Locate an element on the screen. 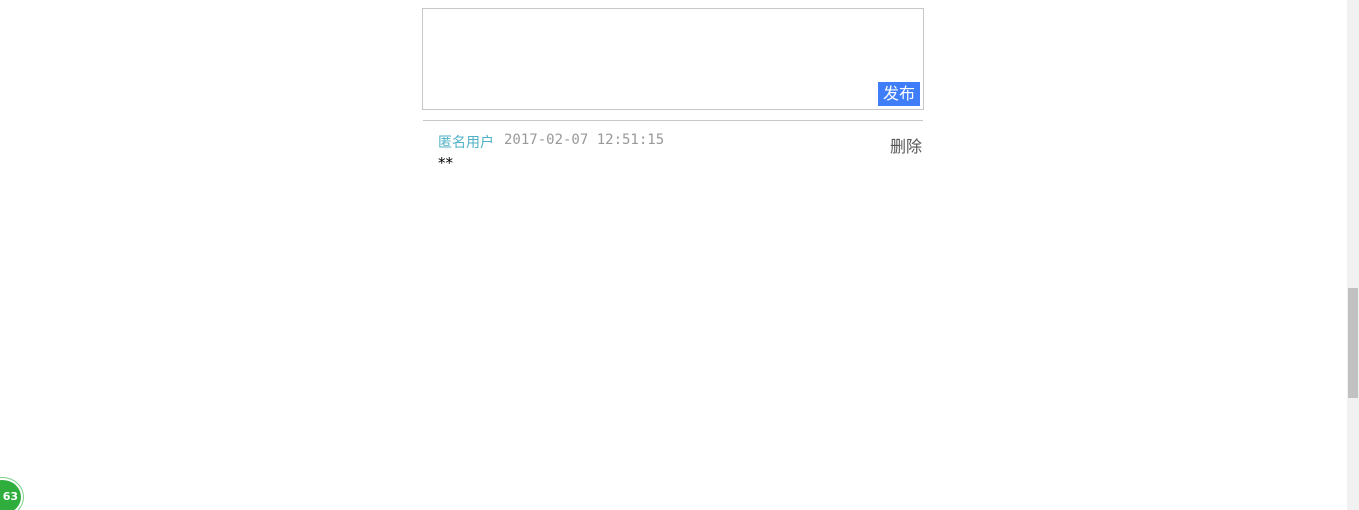  comment-author: 匿名用户 is located at coordinates (466, 142).